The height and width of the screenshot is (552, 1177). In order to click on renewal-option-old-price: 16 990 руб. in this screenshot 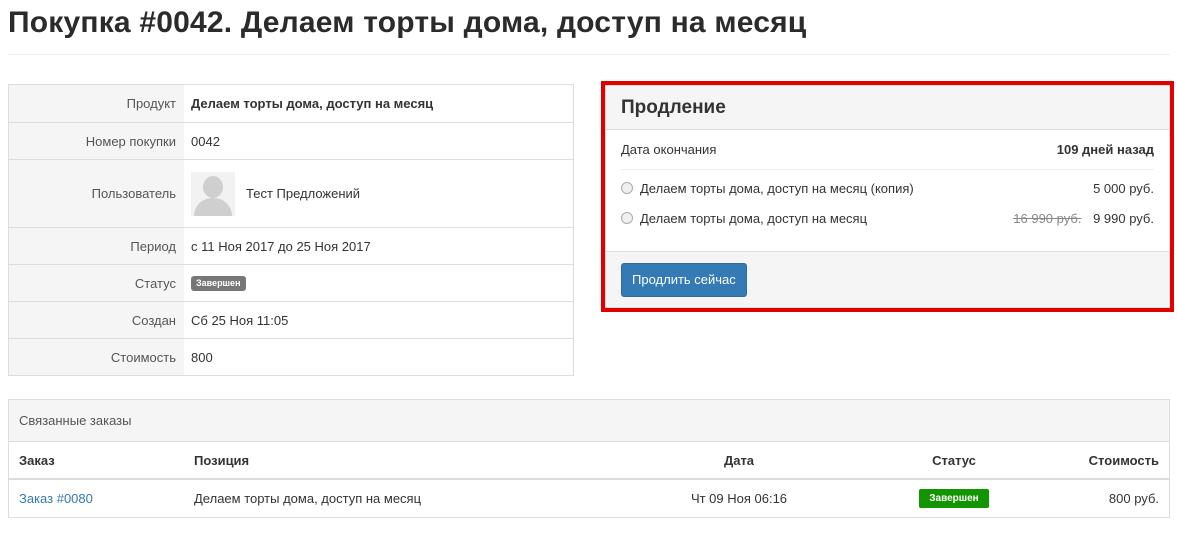, I will do `click(1047, 218)`.